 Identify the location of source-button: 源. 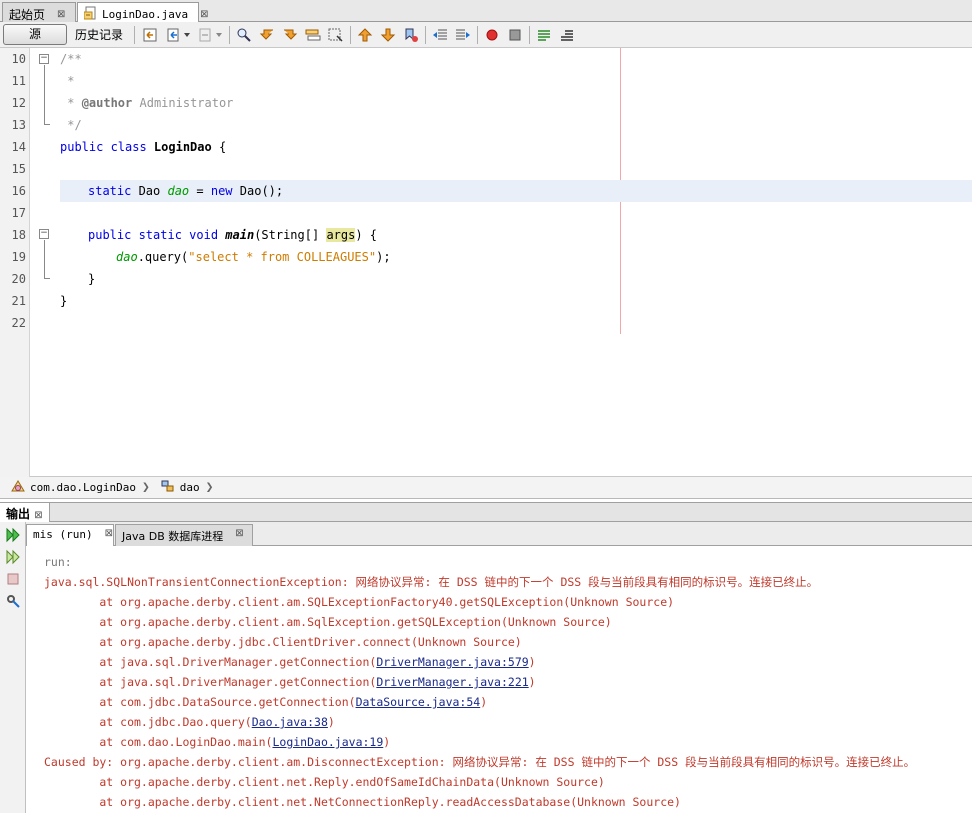
(35, 34).